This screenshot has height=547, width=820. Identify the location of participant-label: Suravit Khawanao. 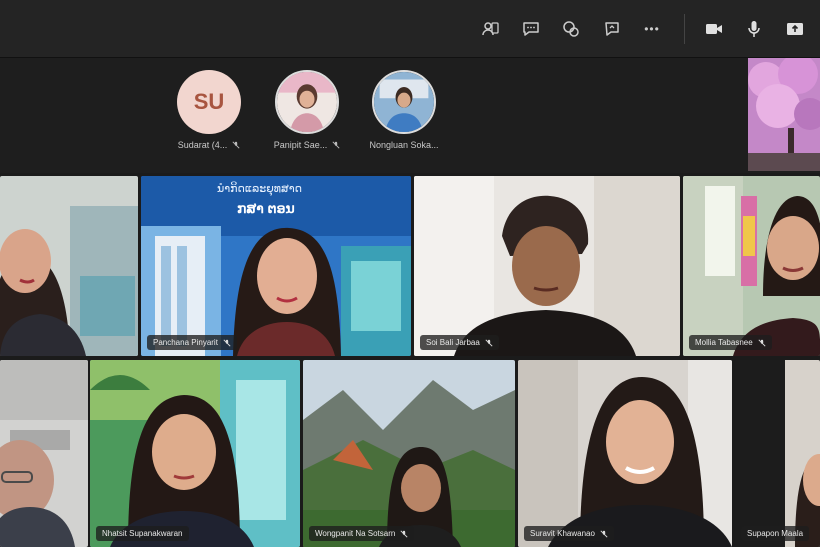
(569, 533).